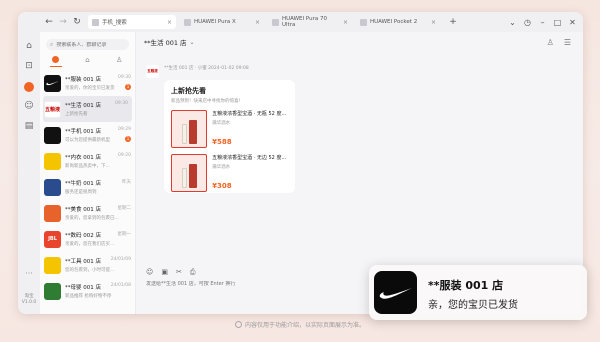 The width and height of the screenshot is (600, 342). Describe the element at coordinates (124, 234) in the screenshot. I see `chat-time: 星期一` at that location.